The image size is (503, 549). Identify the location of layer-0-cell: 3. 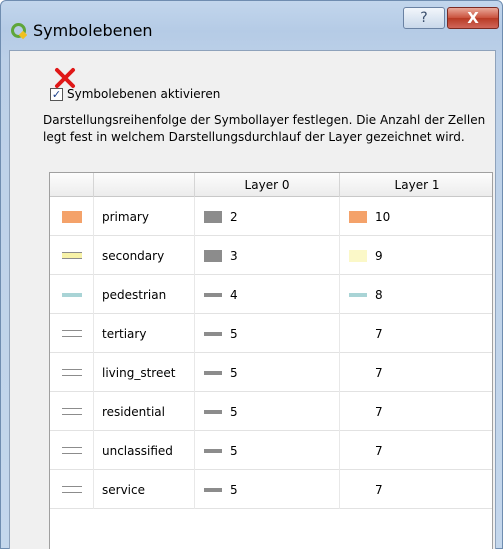
(267, 255).